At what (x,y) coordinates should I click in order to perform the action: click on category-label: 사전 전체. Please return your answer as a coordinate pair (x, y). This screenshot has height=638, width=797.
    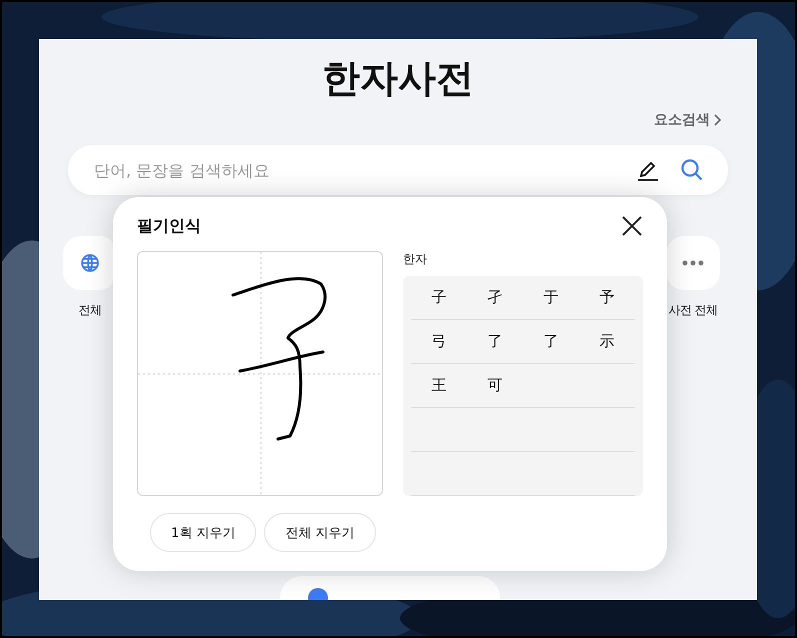
    Looking at the image, I should click on (693, 310).